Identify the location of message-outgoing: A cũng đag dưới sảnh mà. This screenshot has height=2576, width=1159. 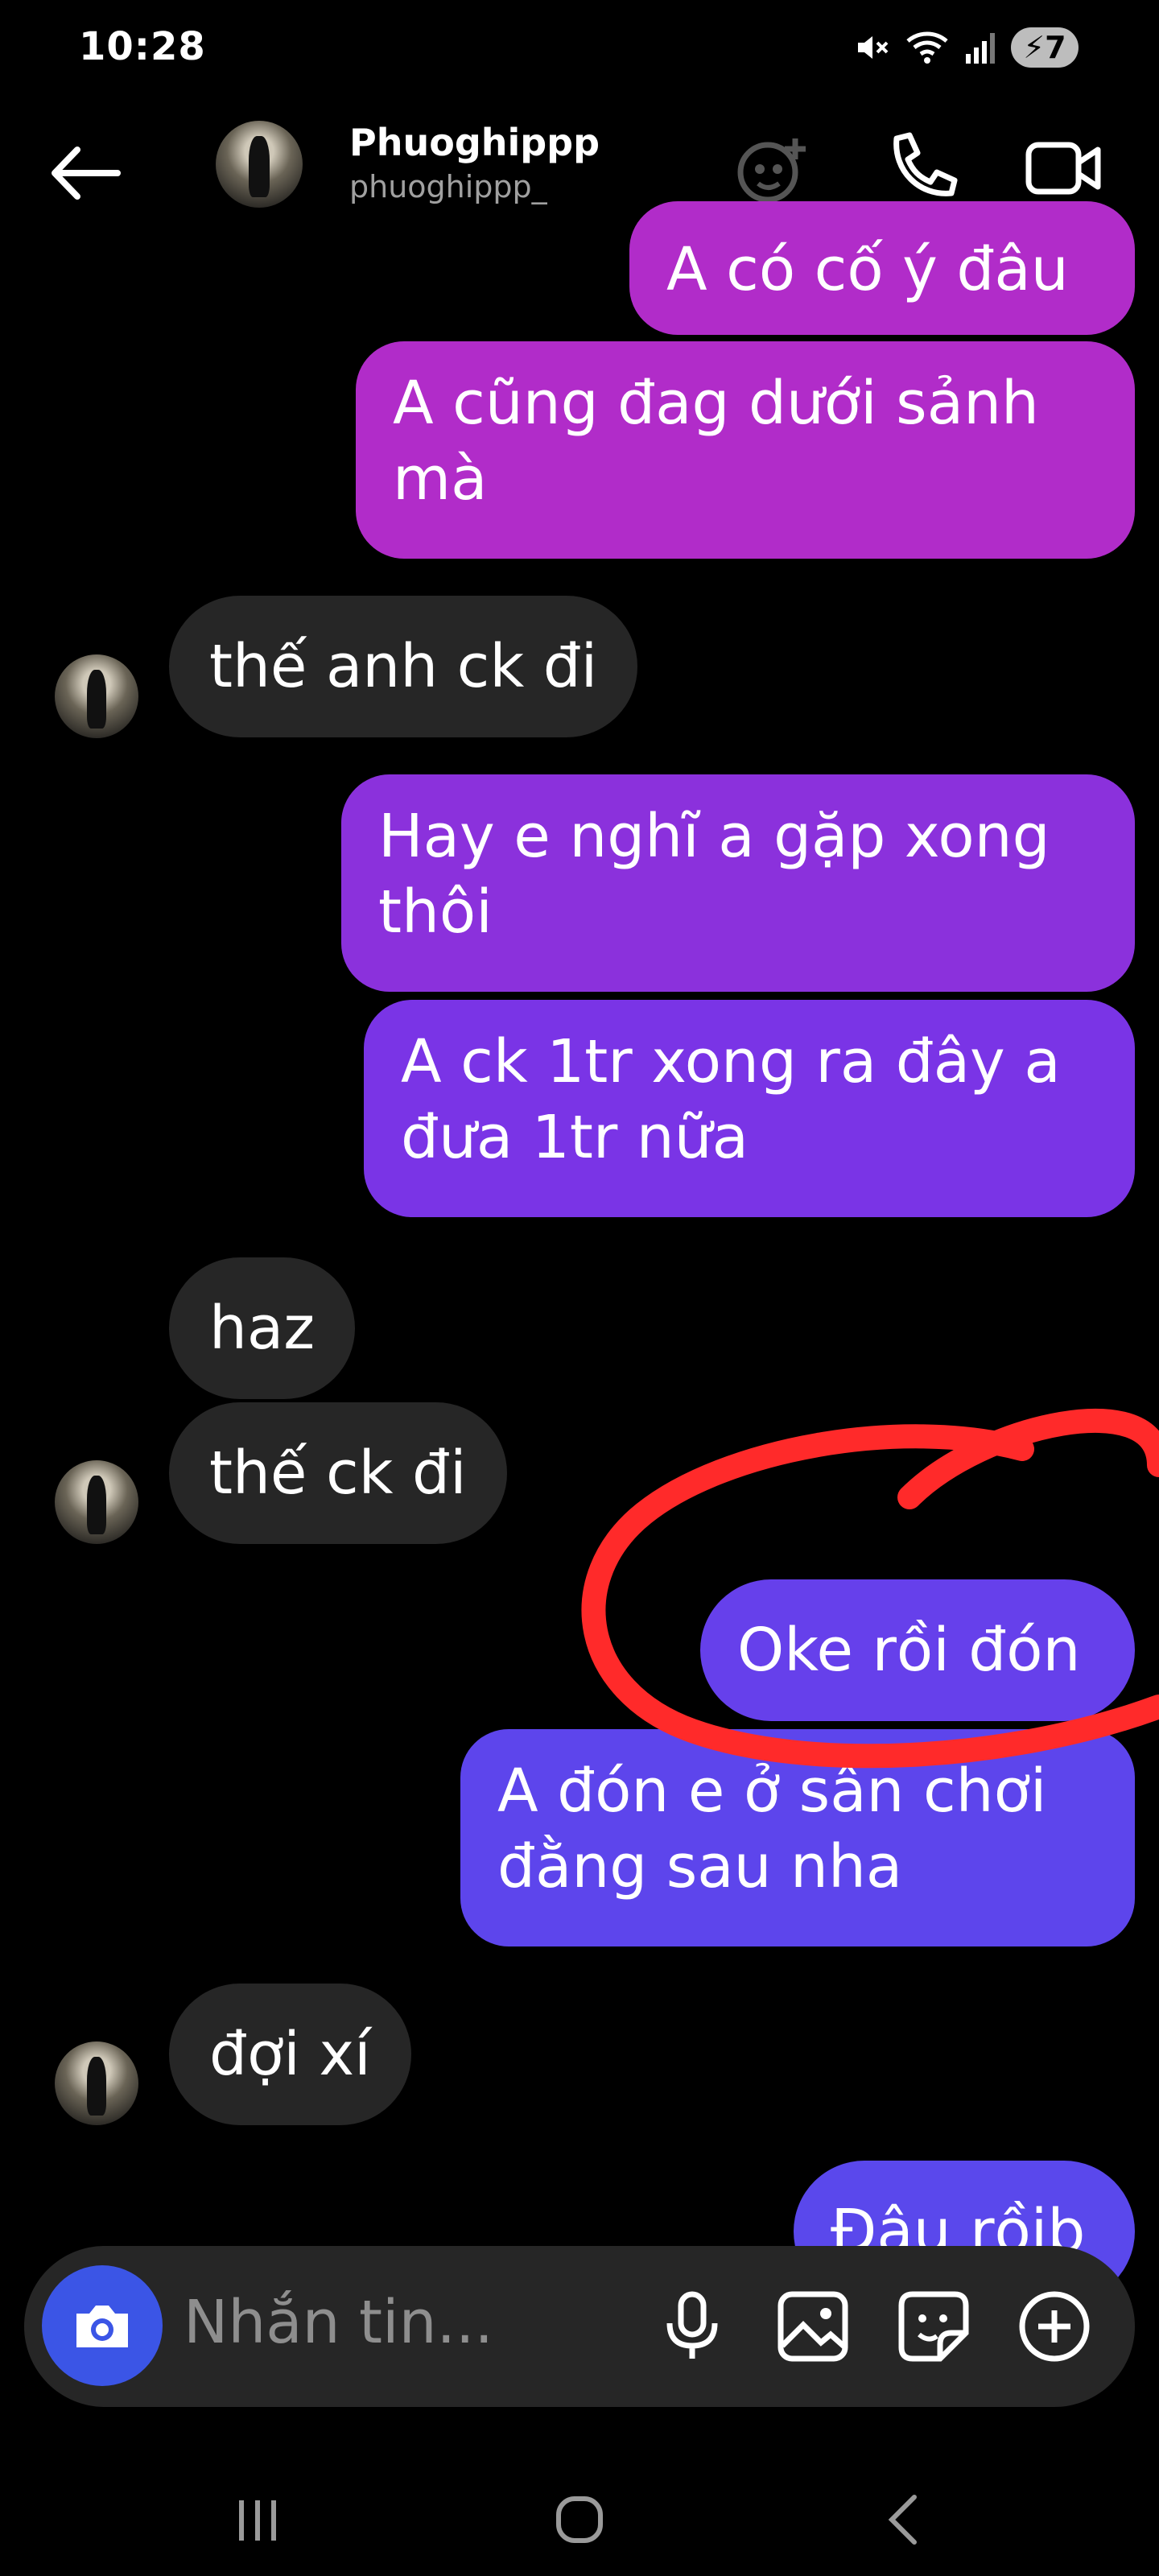
(745, 450).